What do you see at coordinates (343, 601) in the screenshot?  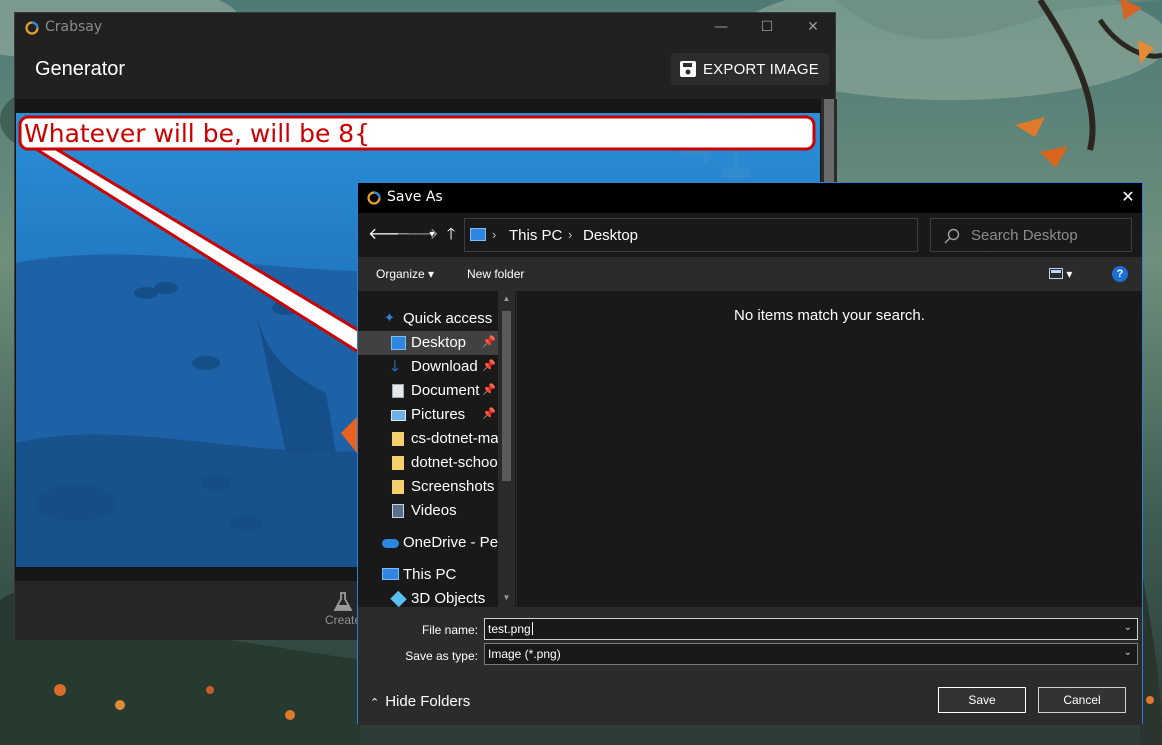 I see `flask-icon` at bounding box center [343, 601].